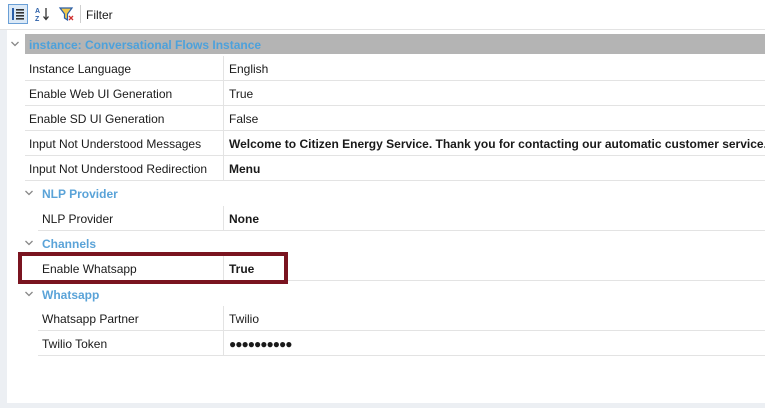  What do you see at coordinates (101, 94) in the screenshot?
I see `property-name: Enable Web UI Generation` at bounding box center [101, 94].